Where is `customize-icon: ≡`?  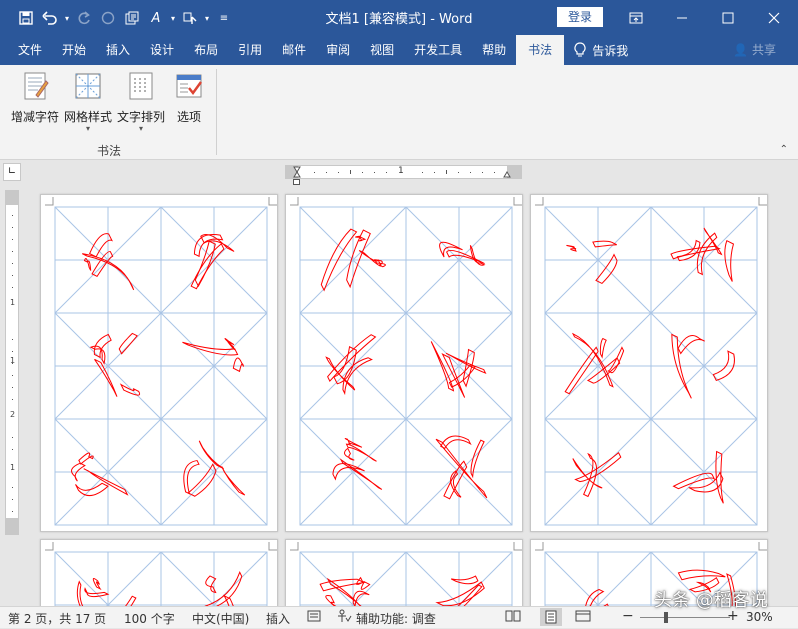 customize-icon: ≡ is located at coordinates (224, 18).